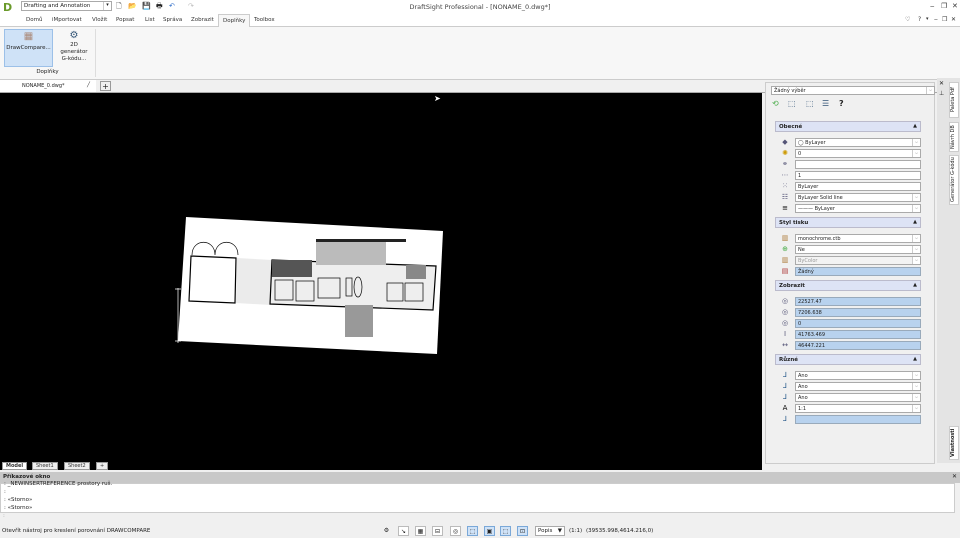 Image resolution: width=960 pixels, height=538 pixels. Describe the element at coordinates (150, 20) in the screenshot. I see `tab-list: List` at that location.